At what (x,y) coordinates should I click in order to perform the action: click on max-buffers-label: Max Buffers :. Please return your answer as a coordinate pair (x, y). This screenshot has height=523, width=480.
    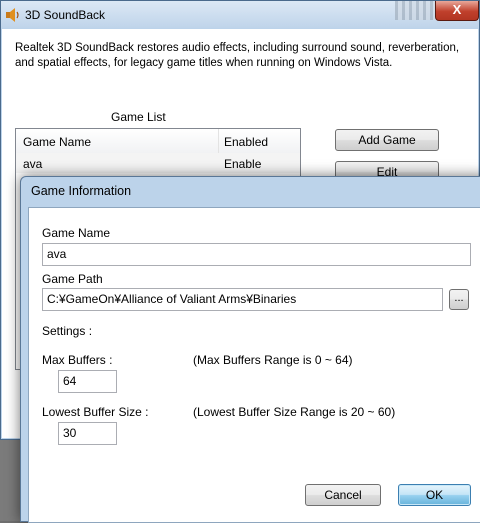
    Looking at the image, I should click on (77, 360).